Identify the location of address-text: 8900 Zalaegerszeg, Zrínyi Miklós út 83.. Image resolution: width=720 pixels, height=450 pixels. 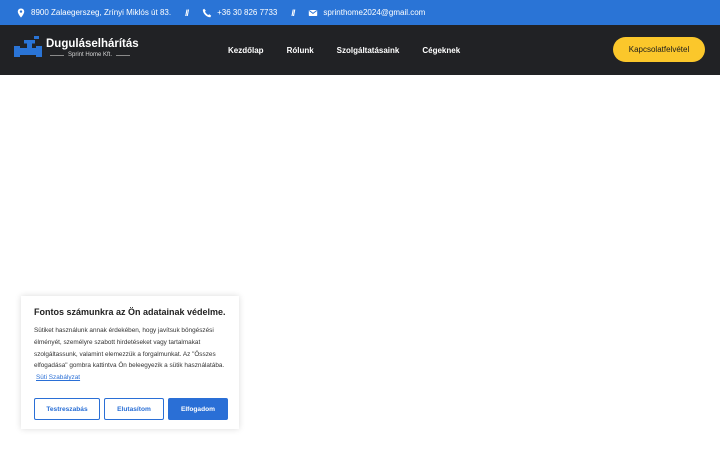
(101, 12).